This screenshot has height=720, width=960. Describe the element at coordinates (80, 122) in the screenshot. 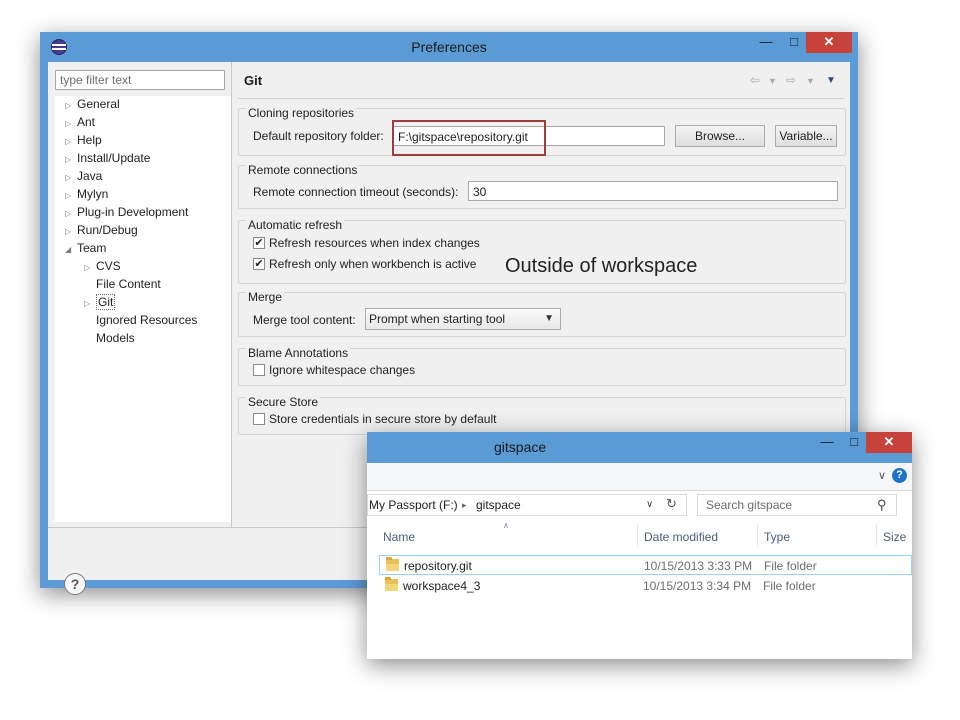

I see `tree-item-ant: ▷ Ant` at that location.